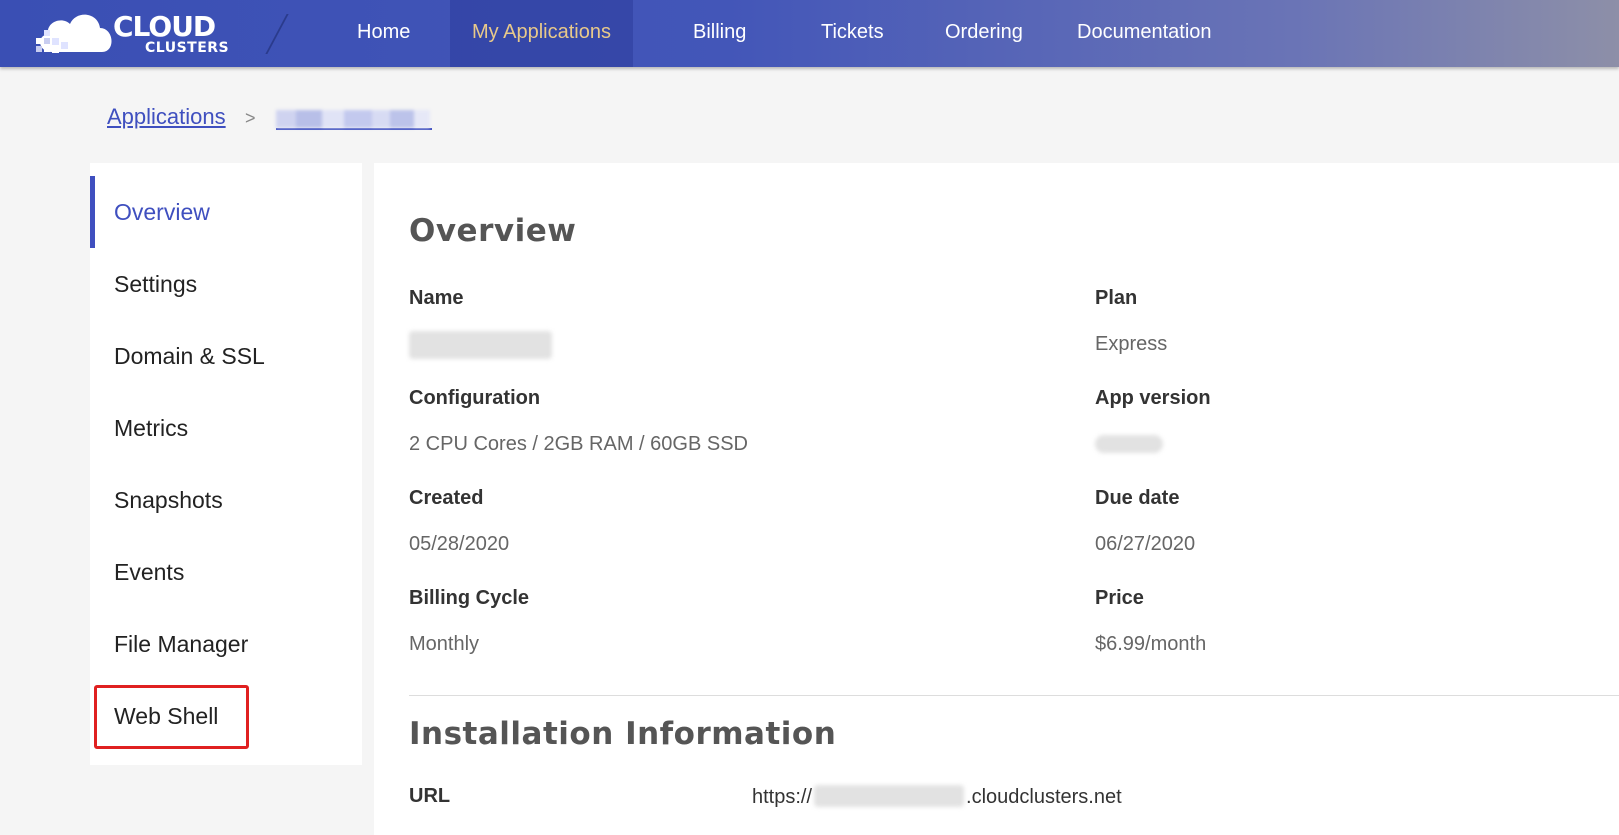 This screenshot has height=835, width=1619. Describe the element at coordinates (578, 444) in the screenshot. I see `configuration-value: 2 CPU Cores / 2GB RAM / 60GB SSD` at that location.